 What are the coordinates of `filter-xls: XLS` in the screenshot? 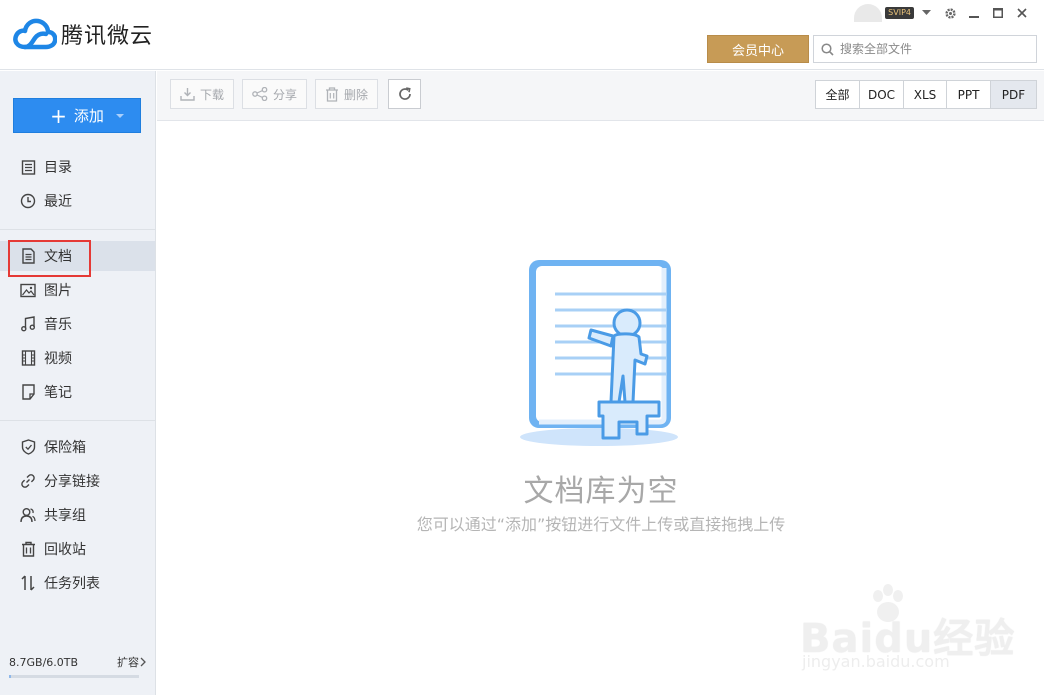 It's located at (925, 94).